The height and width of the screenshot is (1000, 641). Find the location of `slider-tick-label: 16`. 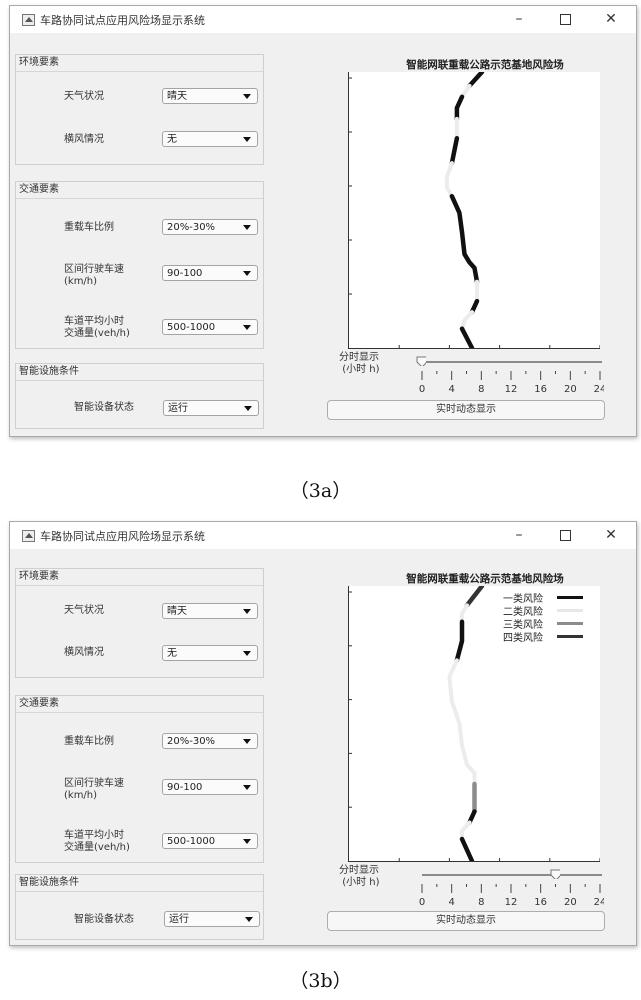

slider-tick-label: 16 is located at coordinates (540, 389).